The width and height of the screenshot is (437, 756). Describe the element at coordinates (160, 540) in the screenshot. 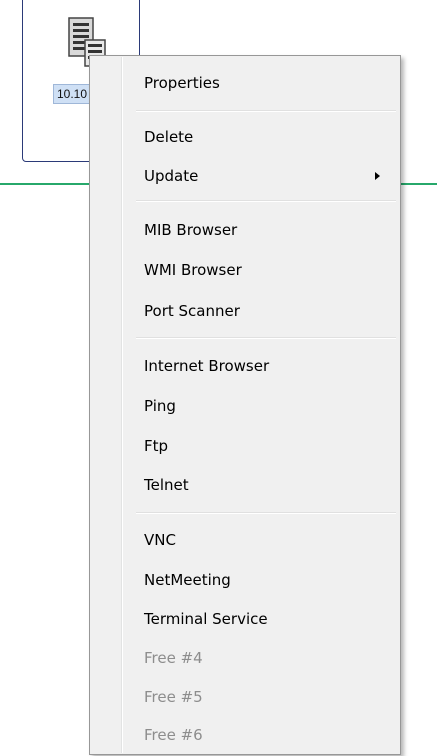

I see `menu-item-label: VNC` at that location.